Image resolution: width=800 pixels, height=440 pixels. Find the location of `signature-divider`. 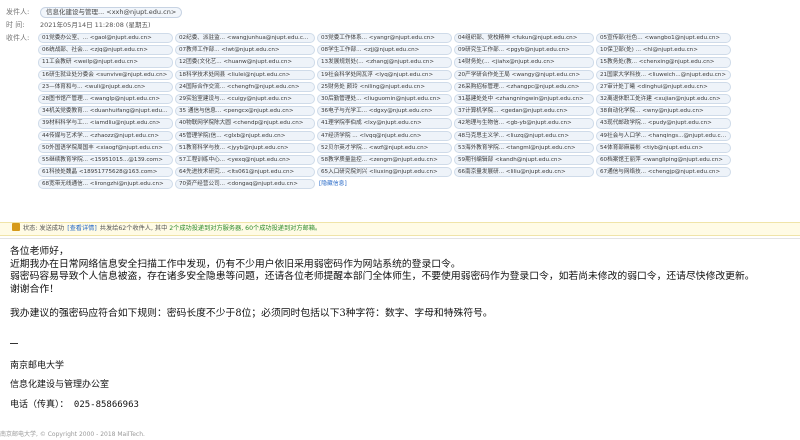

signature-divider is located at coordinates (14, 343).